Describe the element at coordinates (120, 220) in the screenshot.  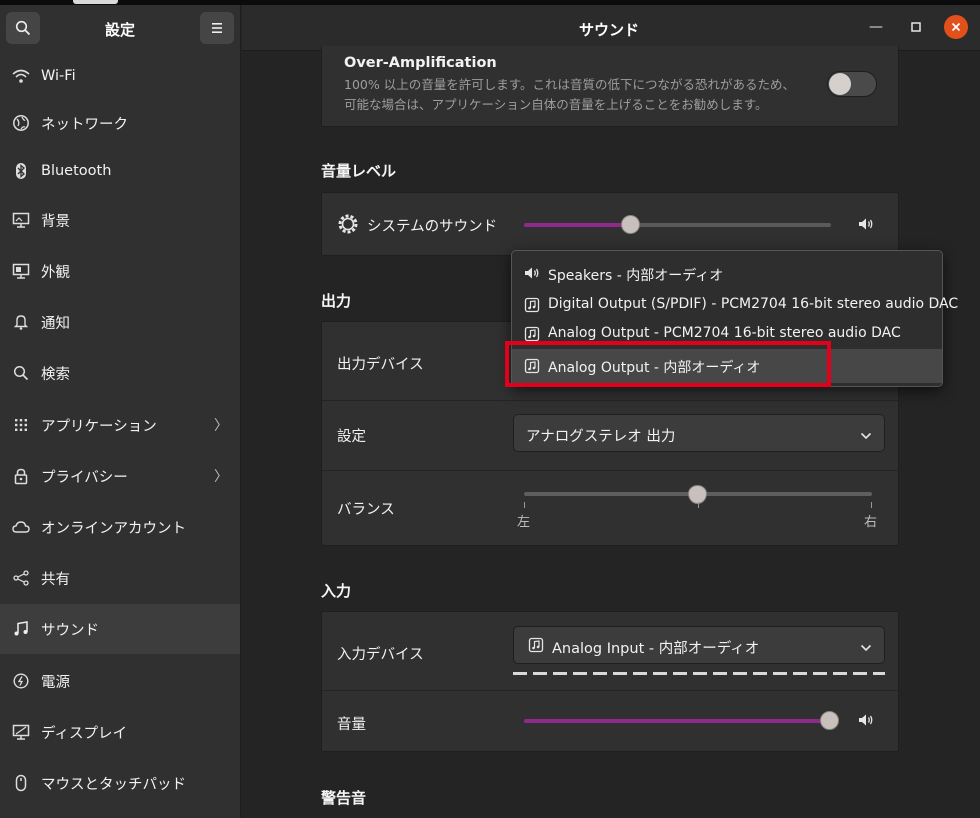
I see `sidebar-item-background: 背景` at that location.